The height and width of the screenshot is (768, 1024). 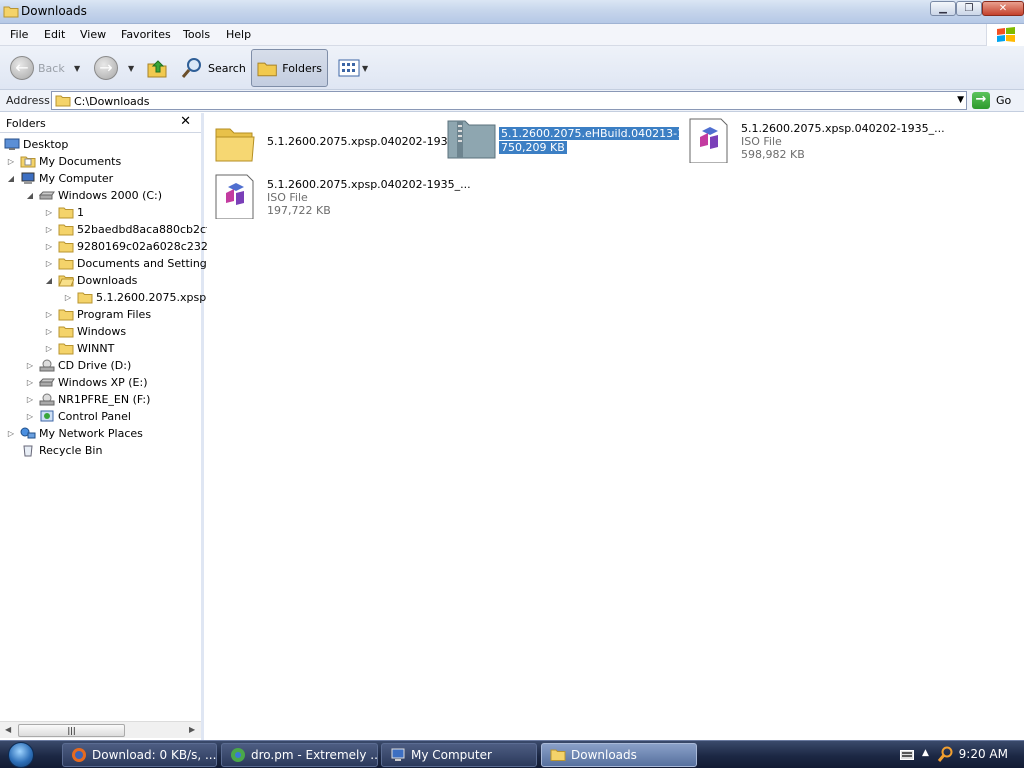 What do you see at coordinates (1003, 8) in the screenshot?
I see `close-button: ✕` at bounding box center [1003, 8].